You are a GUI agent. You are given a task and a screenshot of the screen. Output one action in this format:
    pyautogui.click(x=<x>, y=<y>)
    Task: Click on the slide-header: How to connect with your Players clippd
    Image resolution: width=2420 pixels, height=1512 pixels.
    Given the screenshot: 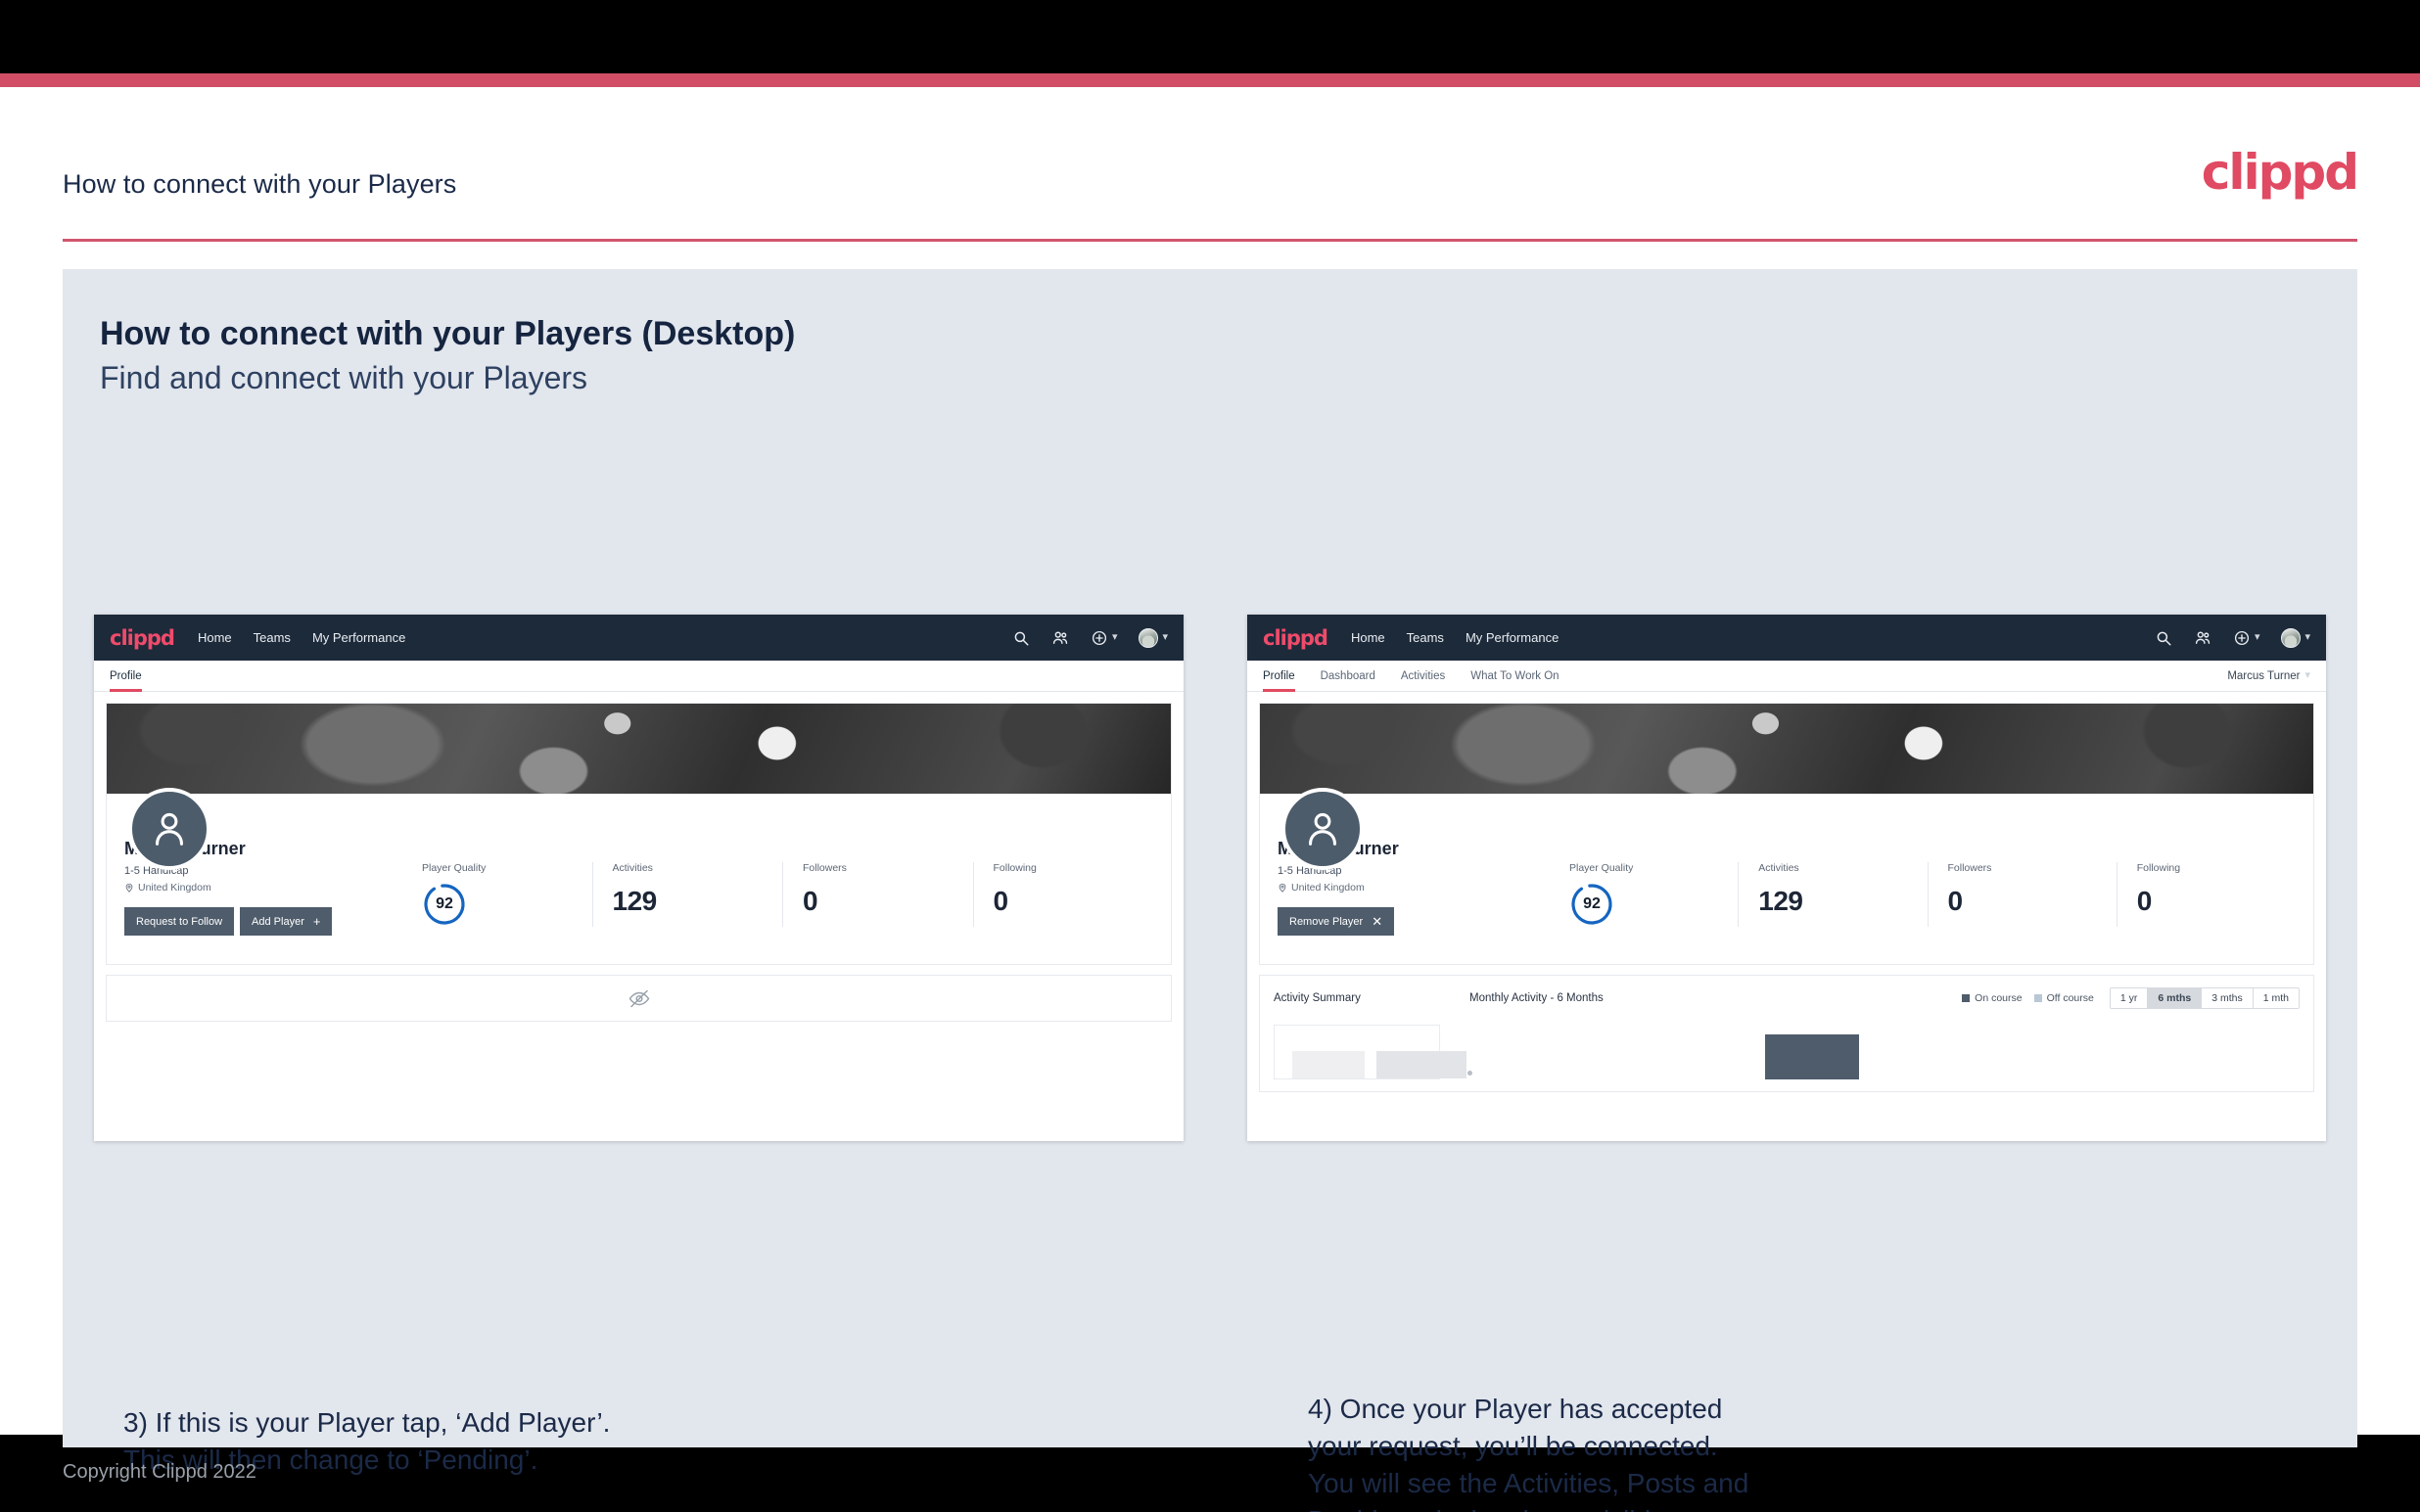 What is the action you would take?
    pyautogui.click(x=1211, y=180)
    